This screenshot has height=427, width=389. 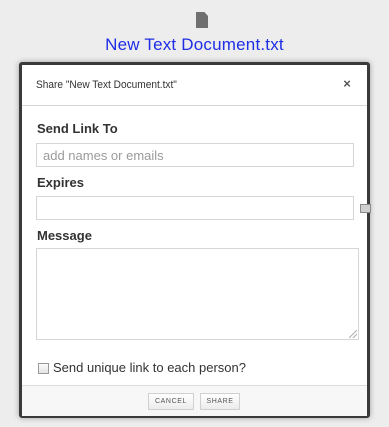 What do you see at coordinates (365, 208) in the screenshot?
I see `calendar-icon` at bounding box center [365, 208].